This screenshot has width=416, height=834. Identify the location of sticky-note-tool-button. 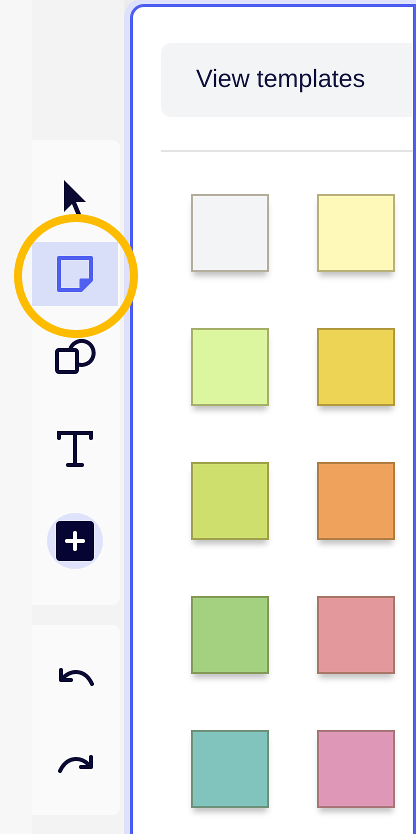
(75, 274).